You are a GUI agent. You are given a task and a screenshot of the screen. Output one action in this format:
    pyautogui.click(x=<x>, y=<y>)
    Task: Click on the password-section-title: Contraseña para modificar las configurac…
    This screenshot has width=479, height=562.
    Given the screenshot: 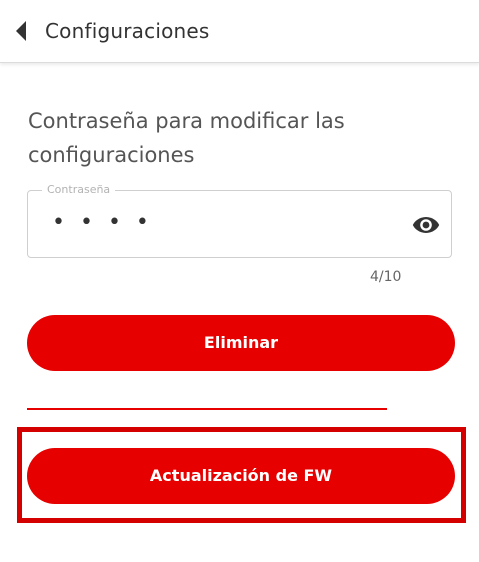 What is the action you would take?
    pyautogui.click(x=186, y=138)
    